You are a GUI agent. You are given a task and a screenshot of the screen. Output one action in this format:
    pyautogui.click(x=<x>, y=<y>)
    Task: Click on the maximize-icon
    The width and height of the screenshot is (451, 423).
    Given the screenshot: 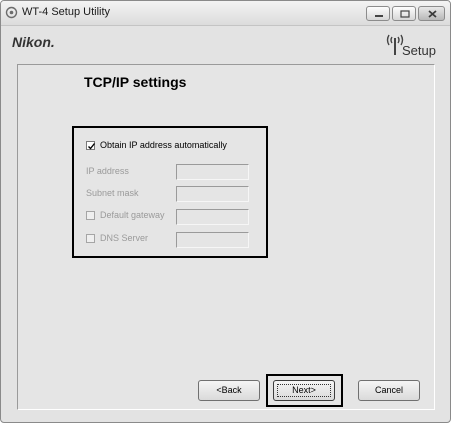 What is the action you would take?
    pyautogui.click(x=405, y=14)
    